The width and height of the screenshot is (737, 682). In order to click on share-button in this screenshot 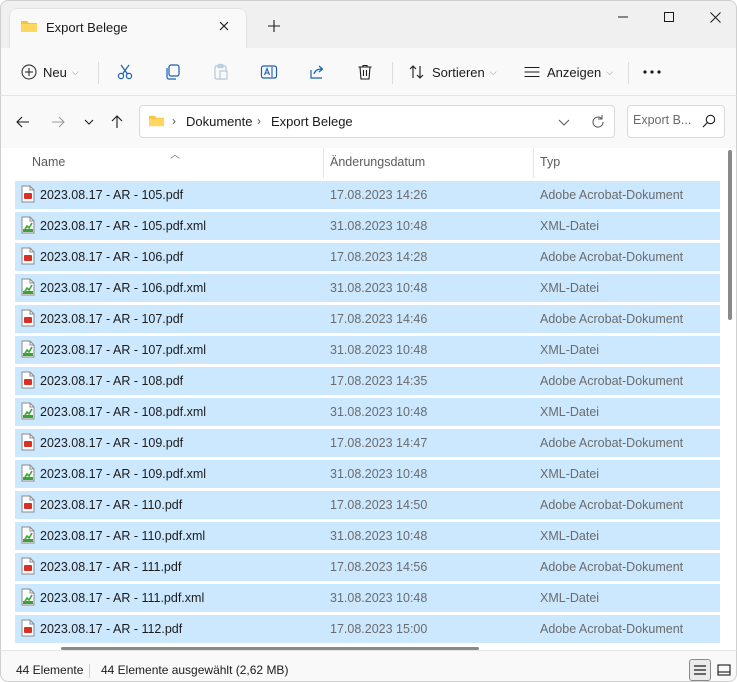, I will do `click(317, 72)`.